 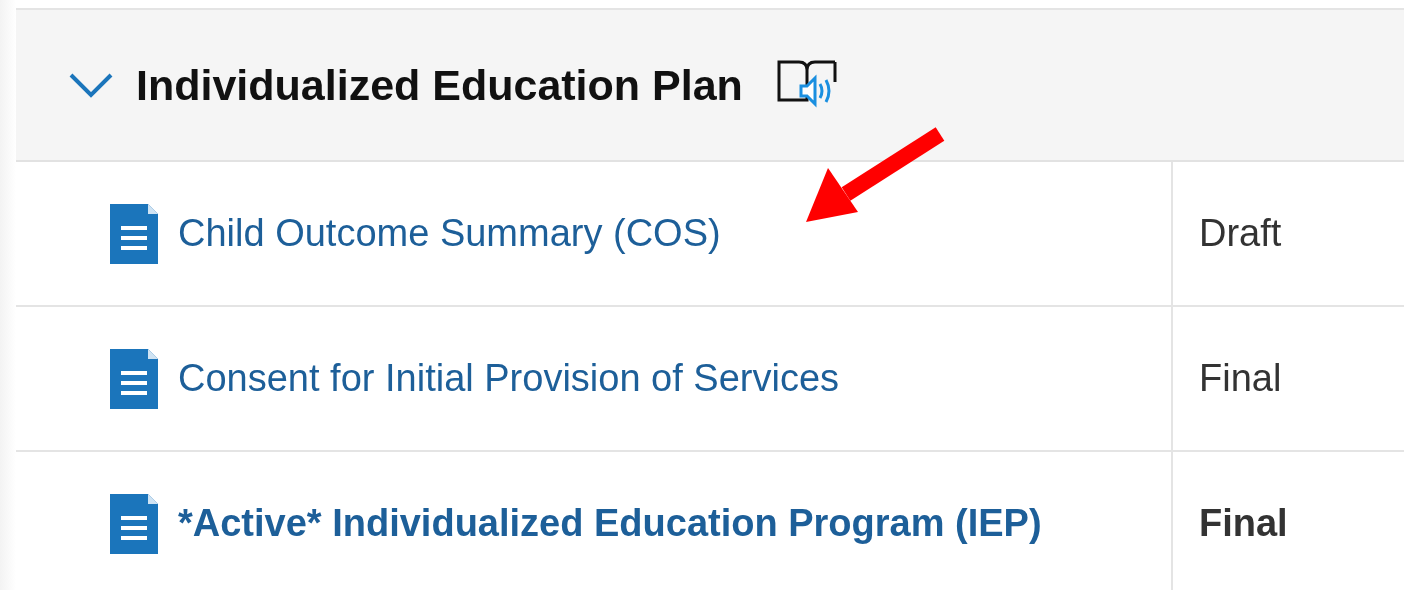 I want to click on document-link: Child Outcome Summary (COS), so click(x=449, y=233).